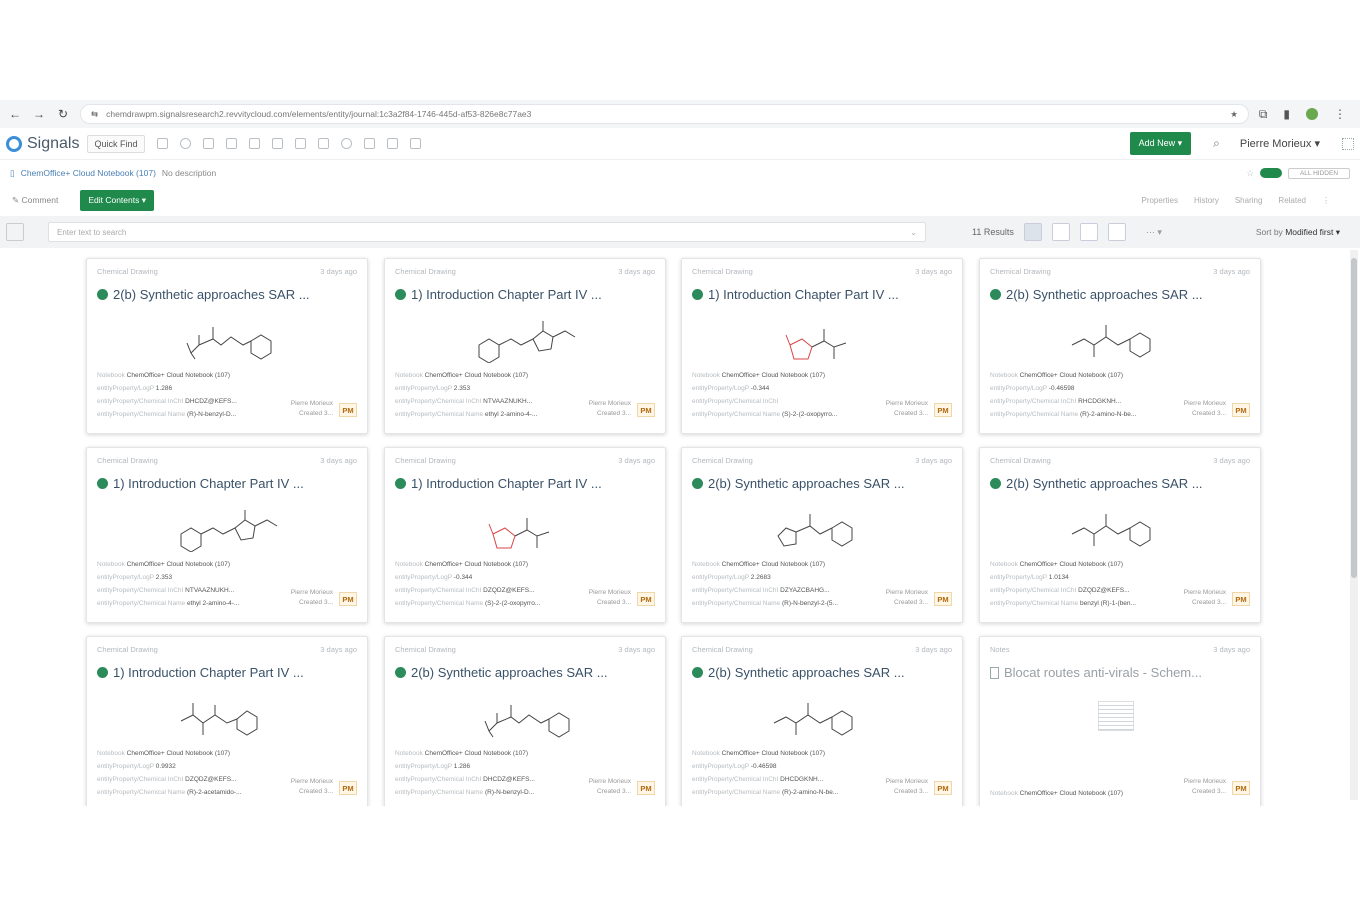 The width and height of the screenshot is (1360, 908). Describe the element at coordinates (14, 143) in the screenshot. I see `signals-logo-icon` at that location.